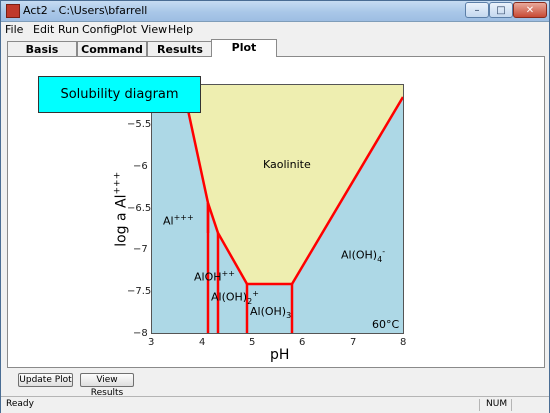 This screenshot has width=550, height=413. Describe the element at coordinates (119, 94) in the screenshot. I see `annotation-solubility-diagram: Solubility diagram` at that location.